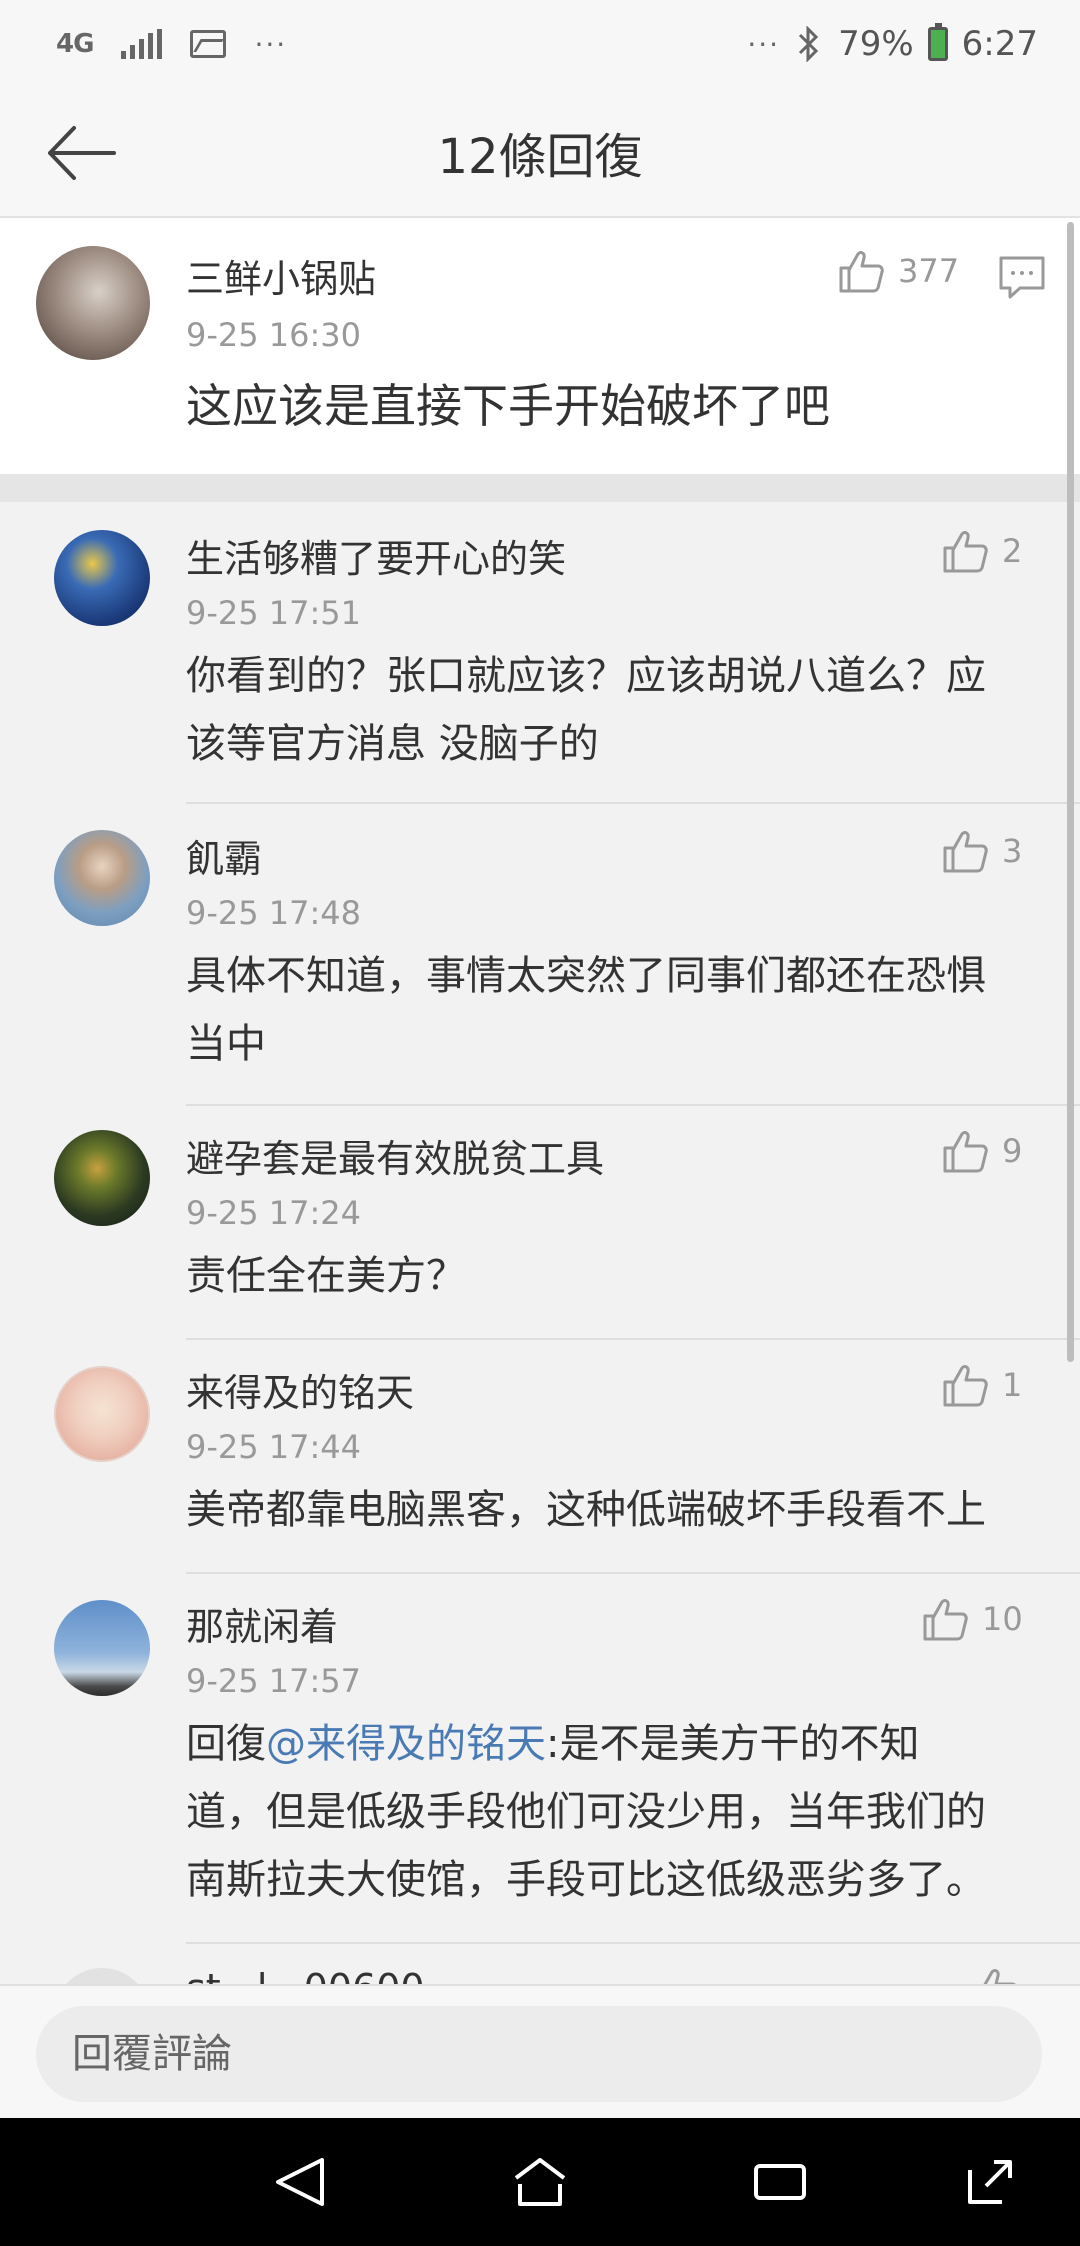  I want to click on like-button: 2, so click(981, 551).